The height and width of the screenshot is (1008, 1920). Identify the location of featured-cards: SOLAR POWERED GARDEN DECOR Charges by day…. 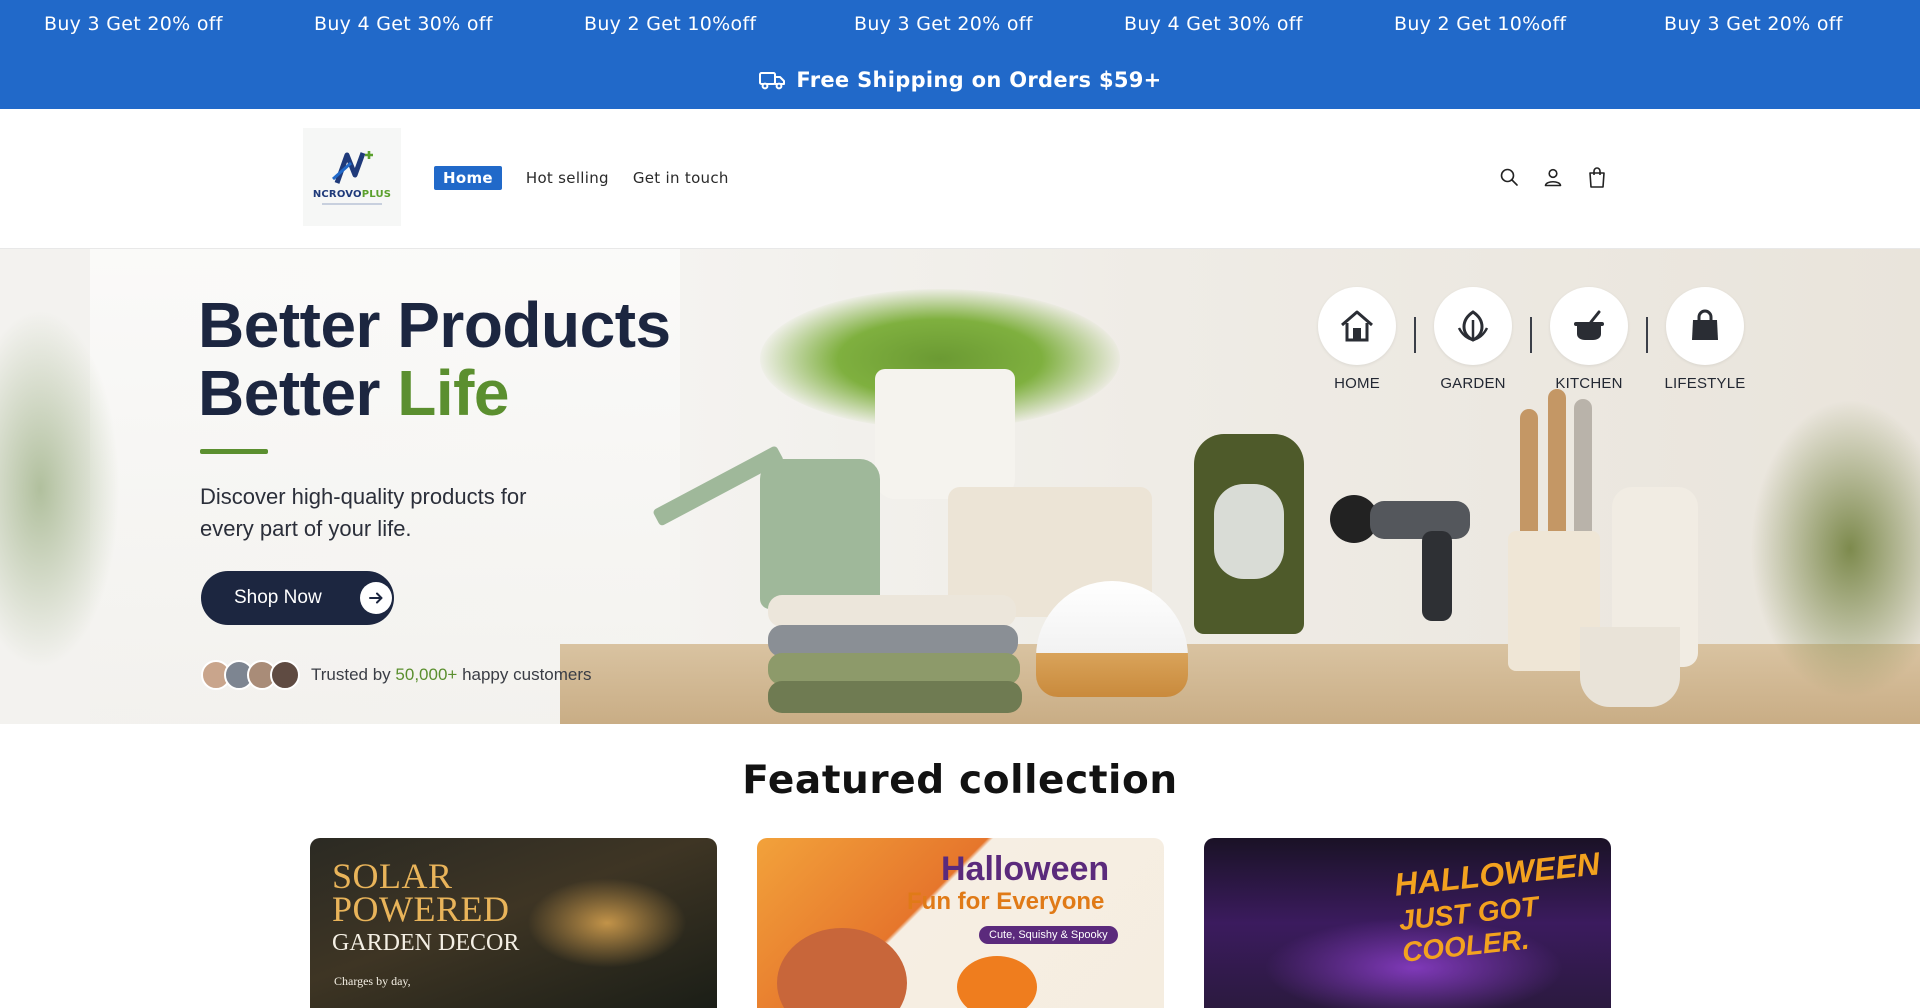
(960, 923).